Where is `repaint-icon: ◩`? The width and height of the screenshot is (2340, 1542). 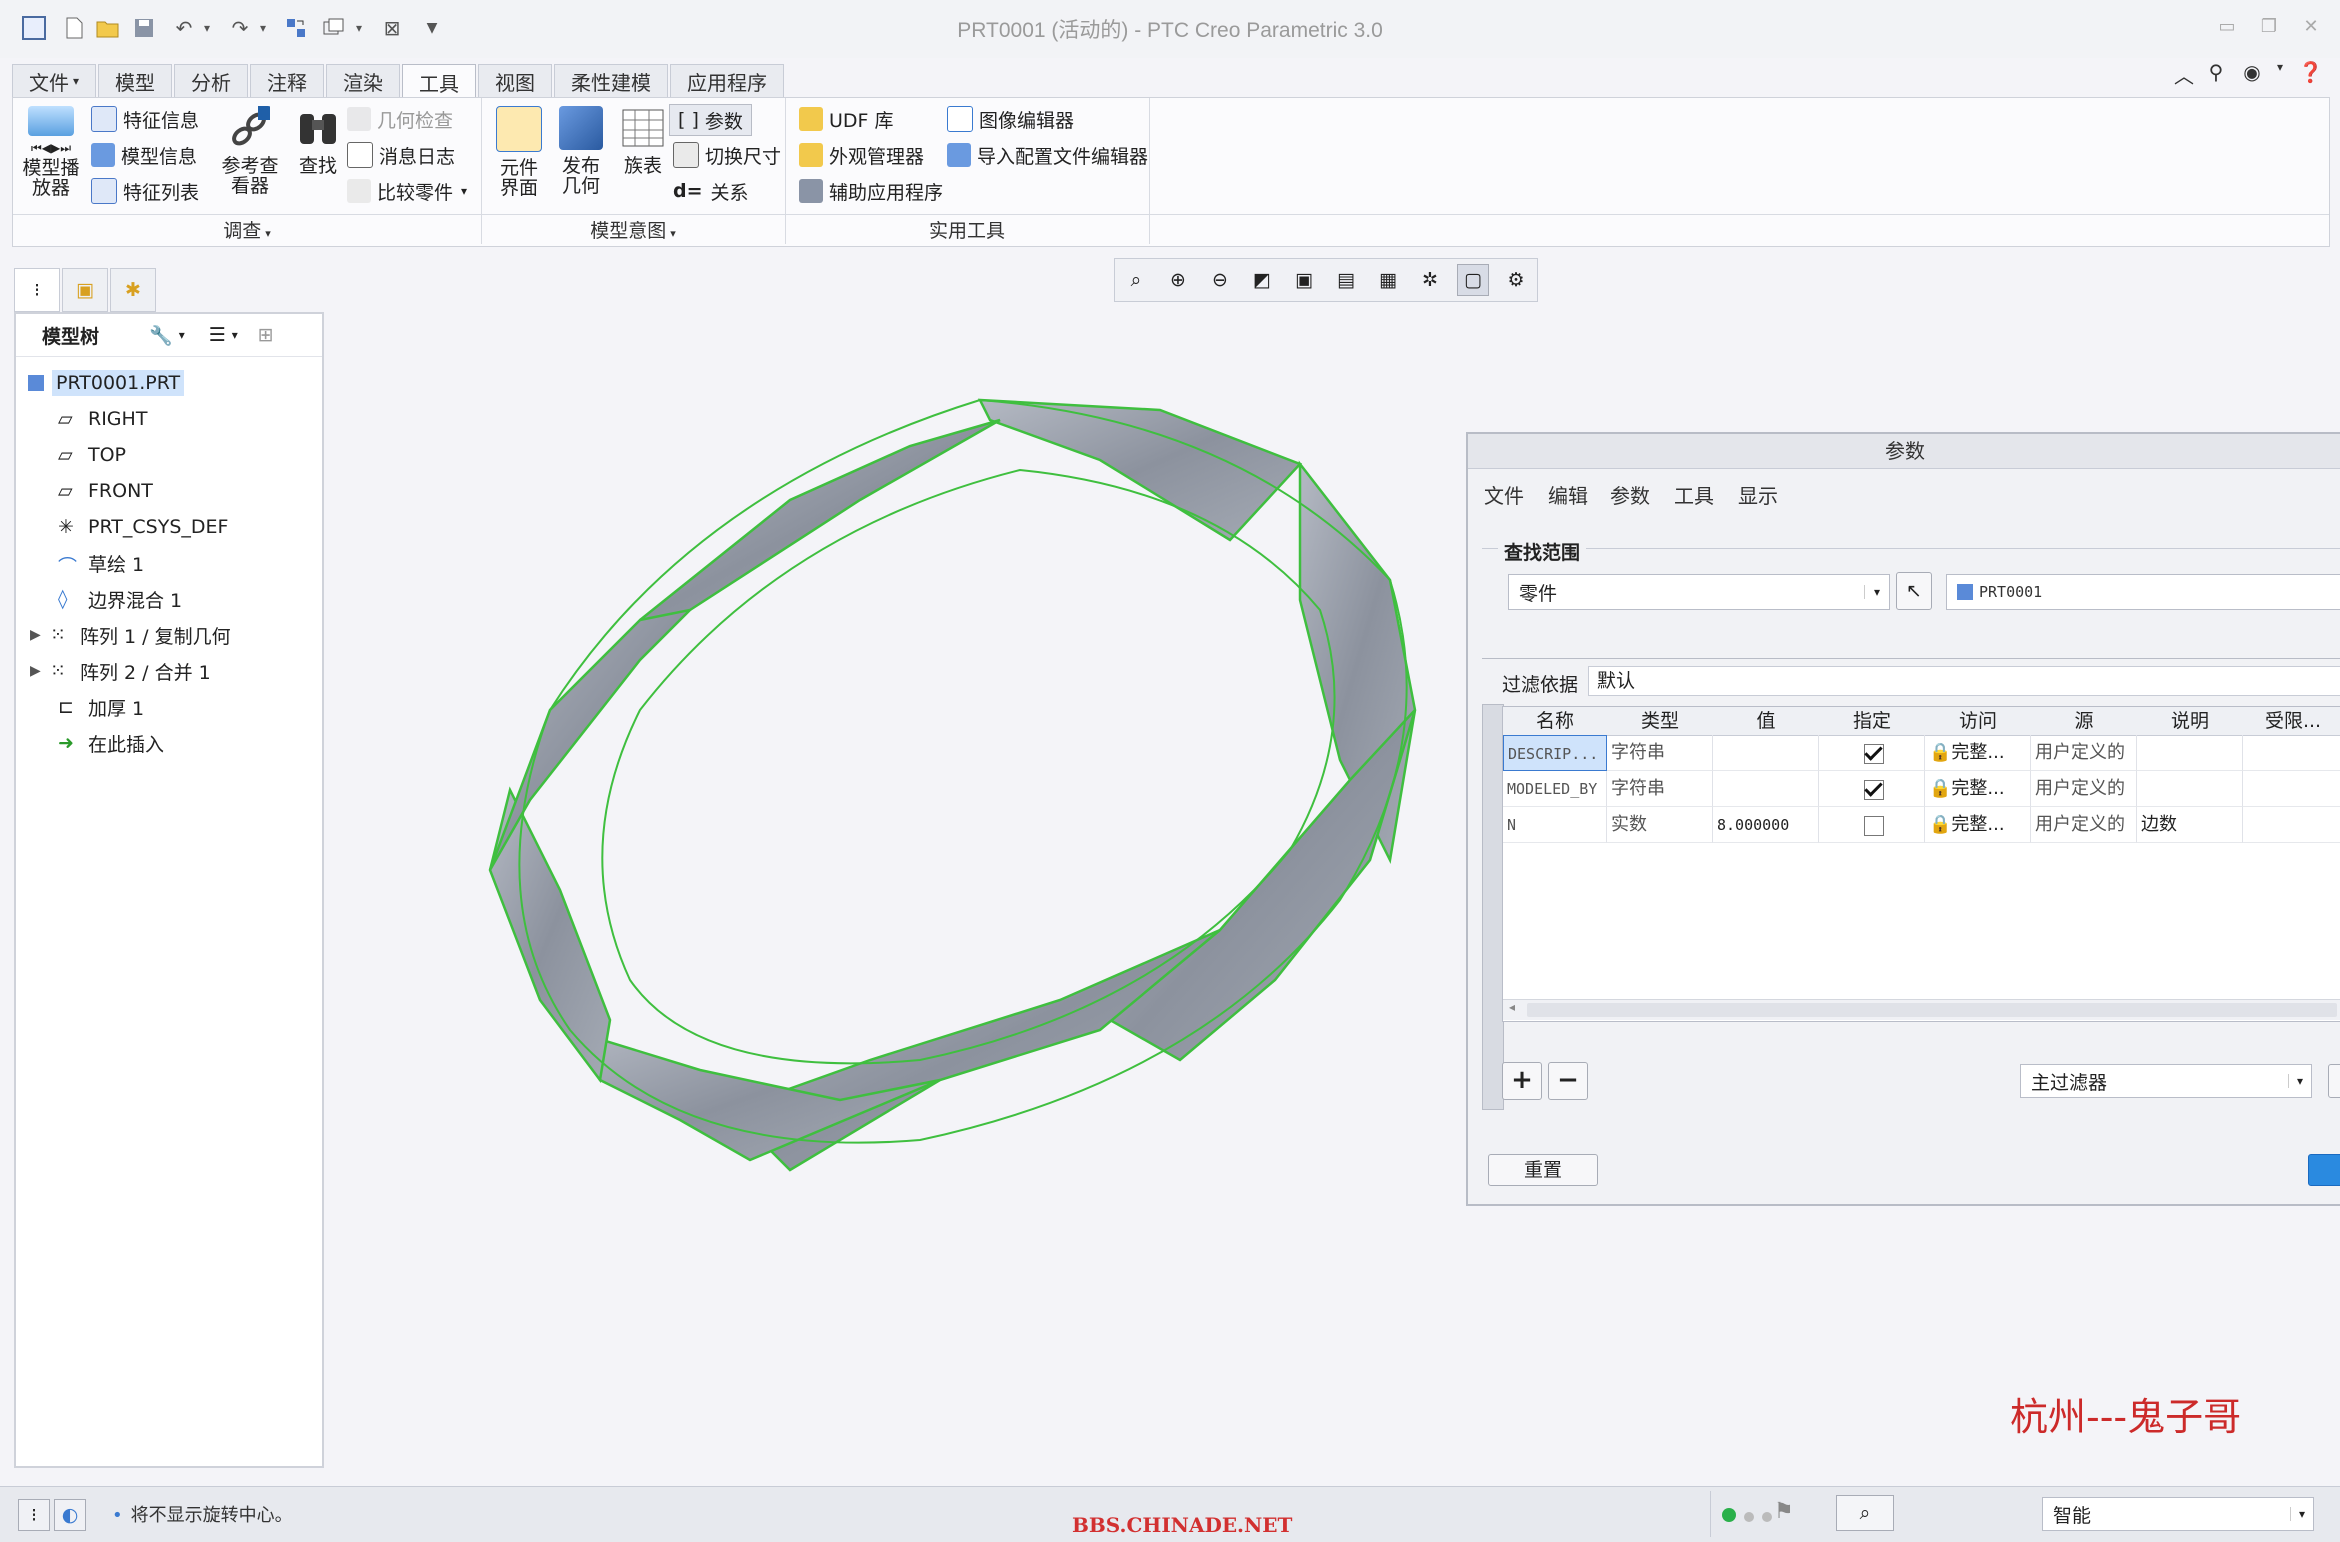 repaint-icon: ◩ is located at coordinates (1262, 280).